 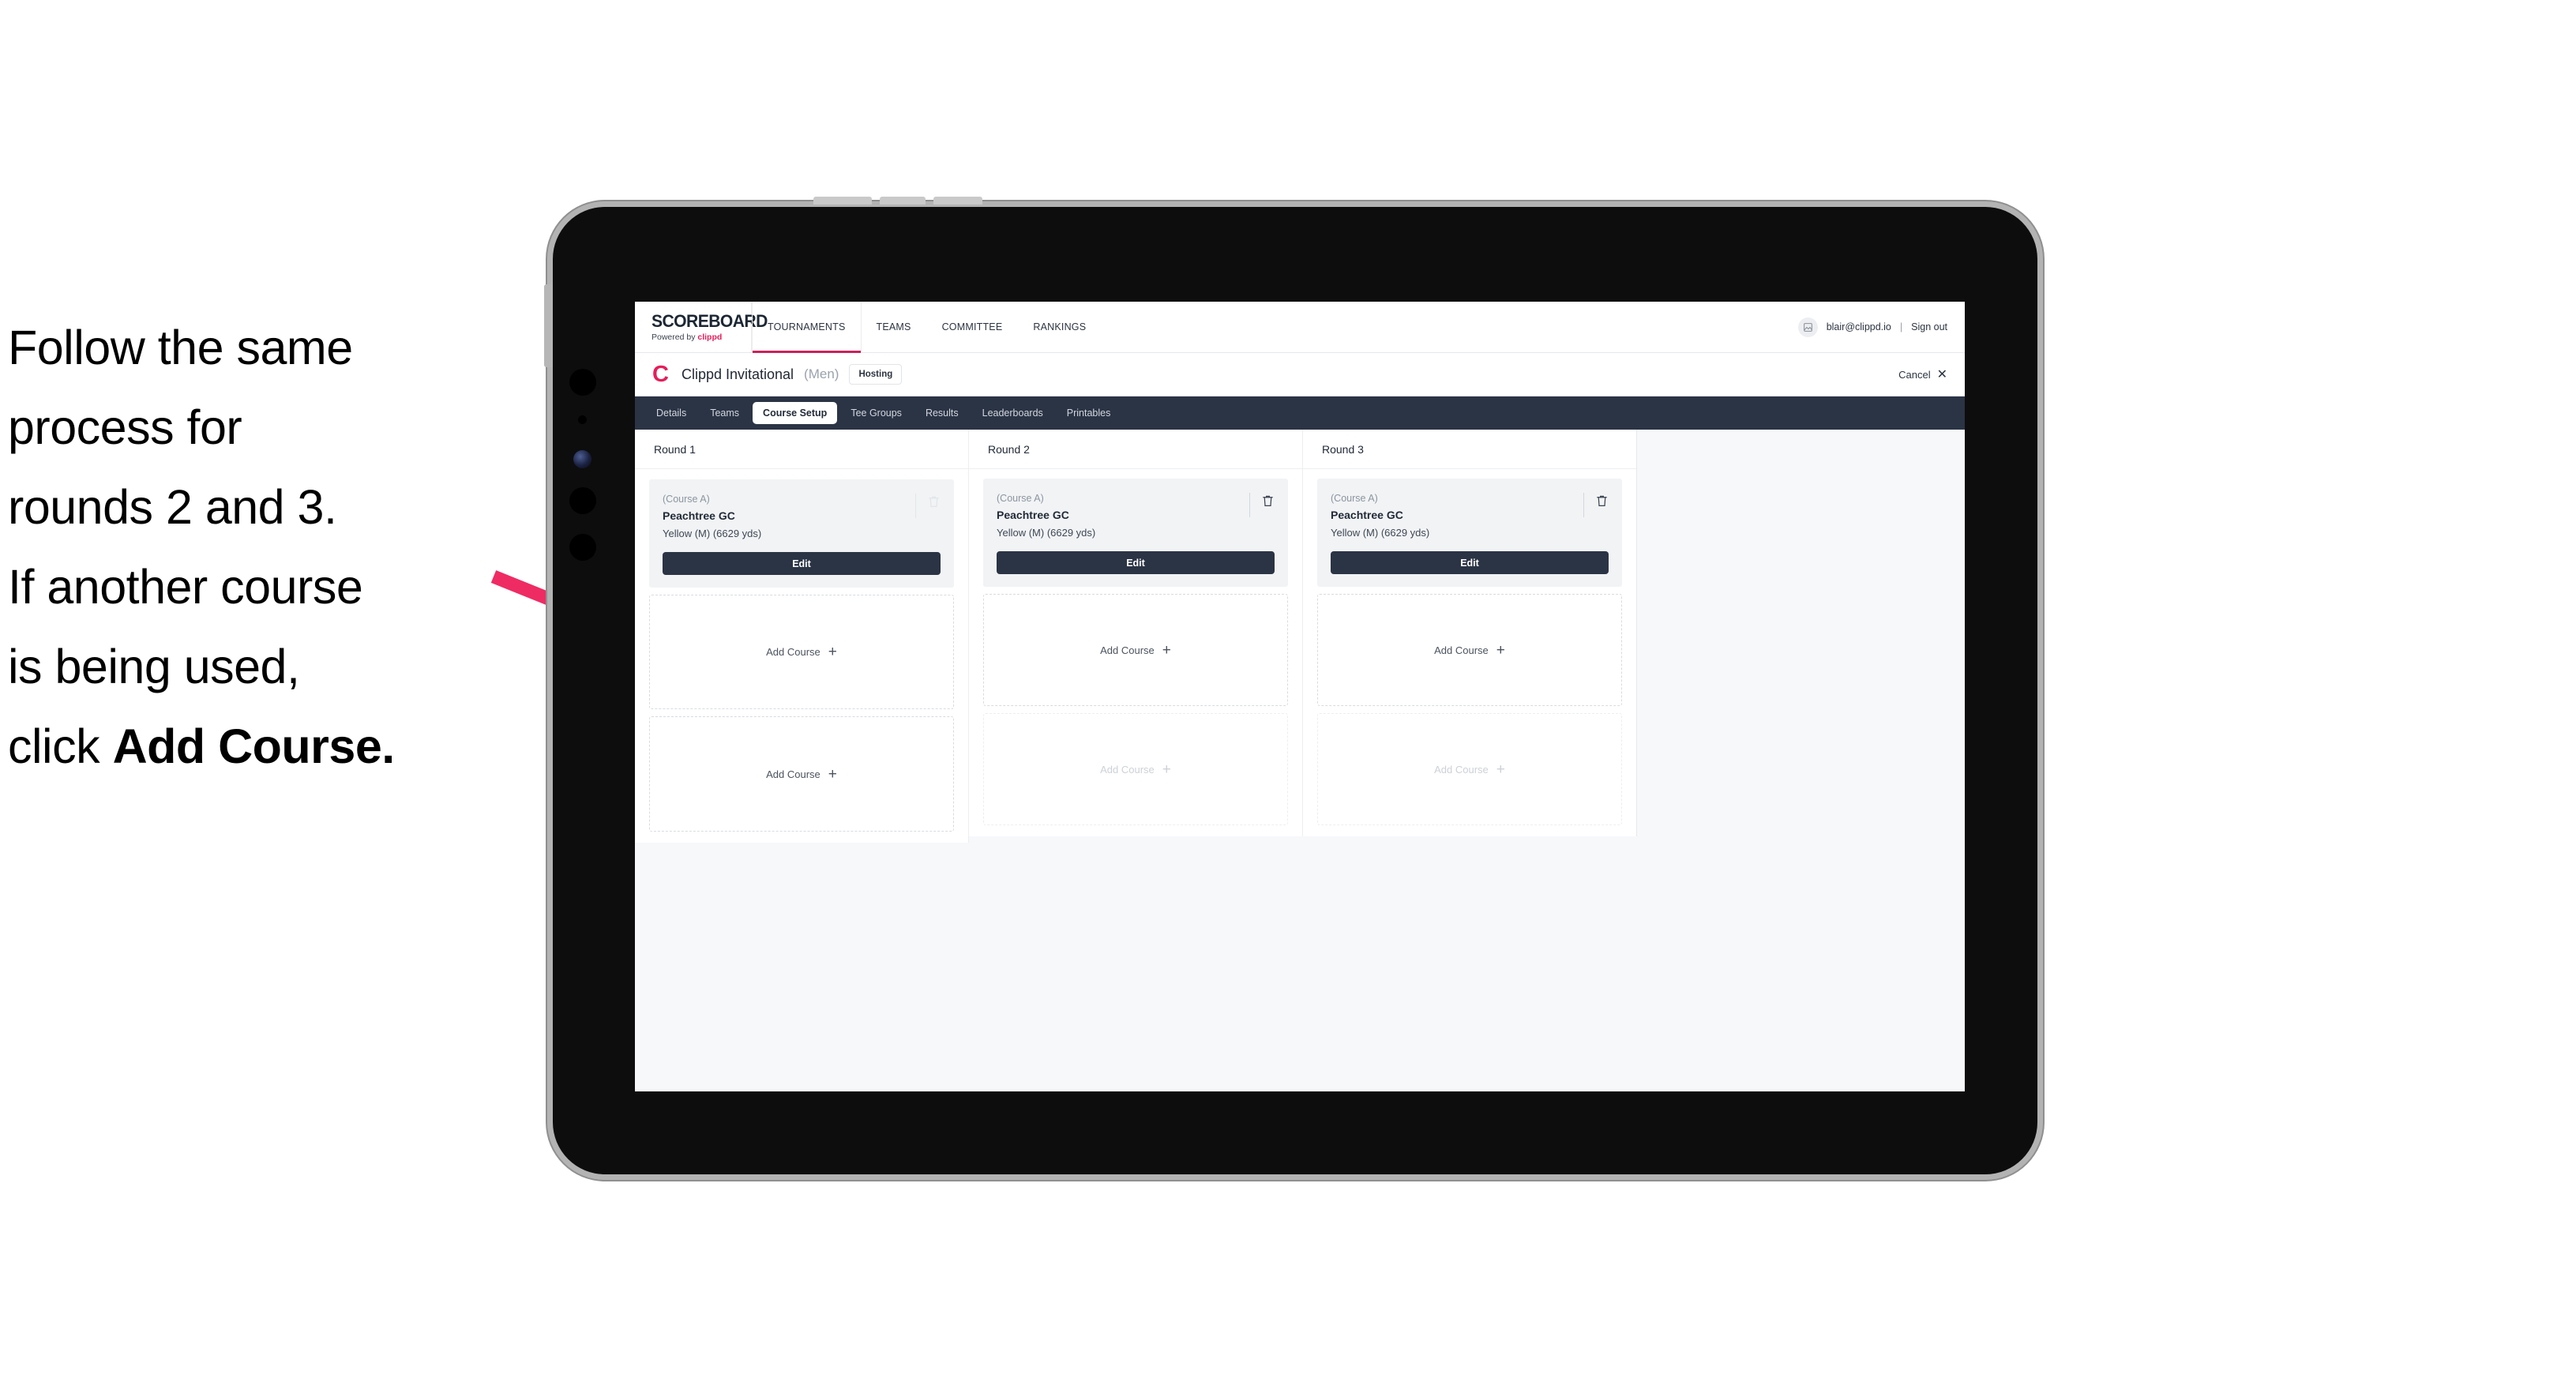 I want to click on volume-buttons, so click(x=904, y=201).